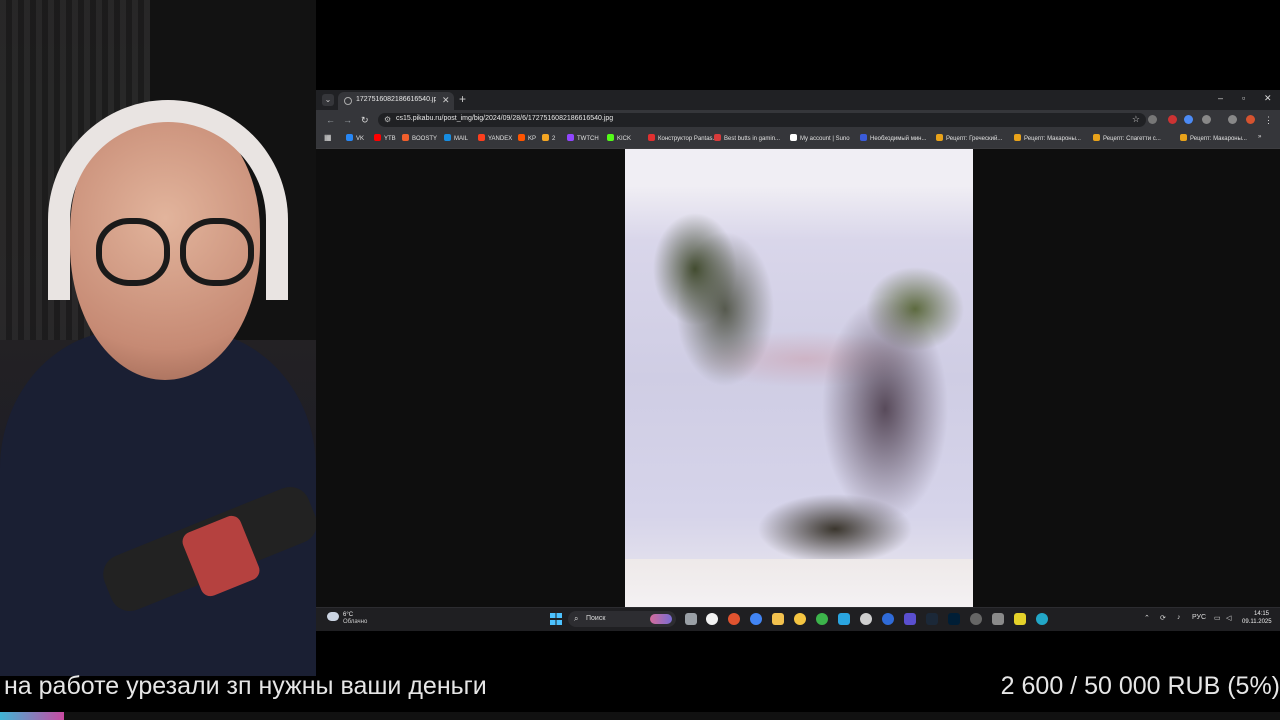  I want to click on tab-close-icon: ✕, so click(446, 100).